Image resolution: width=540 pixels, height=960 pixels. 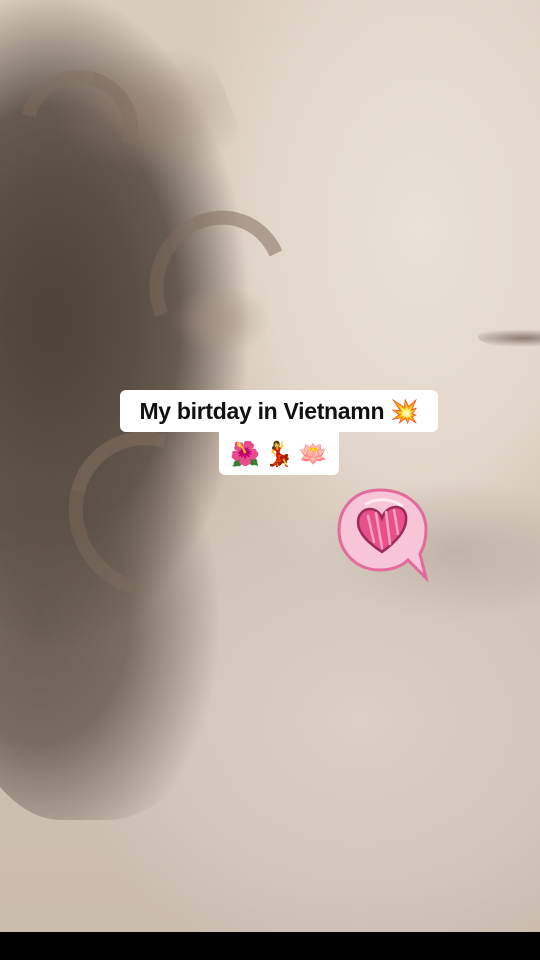 I want to click on hibiscus-emoji: 🌺, so click(x=245, y=453).